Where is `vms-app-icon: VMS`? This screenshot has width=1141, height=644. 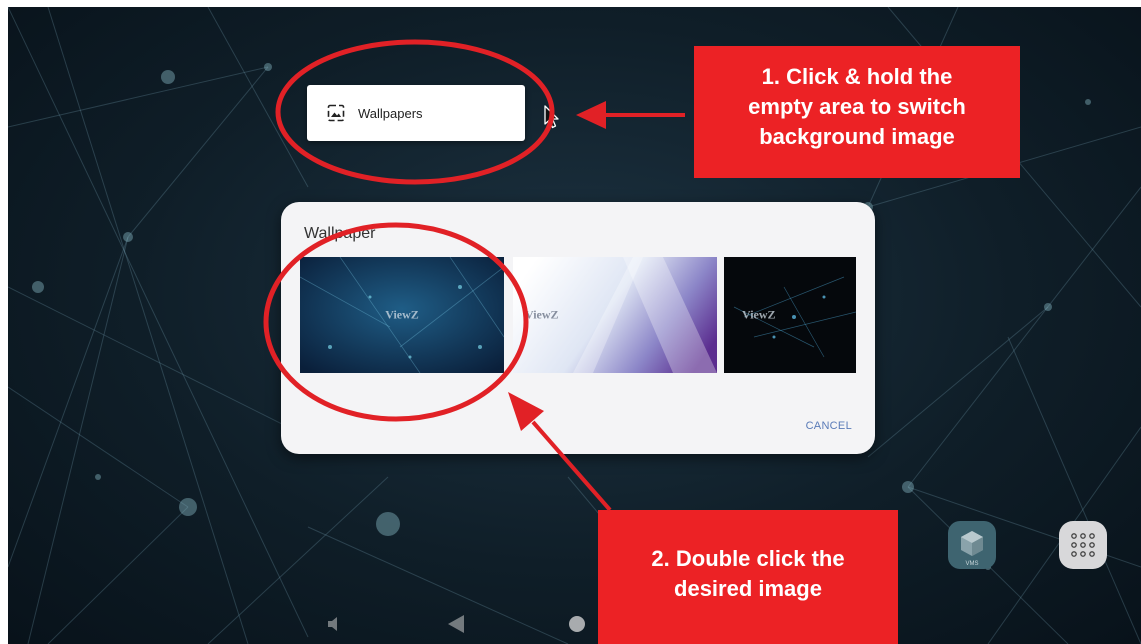
vms-app-icon: VMS is located at coordinates (972, 545).